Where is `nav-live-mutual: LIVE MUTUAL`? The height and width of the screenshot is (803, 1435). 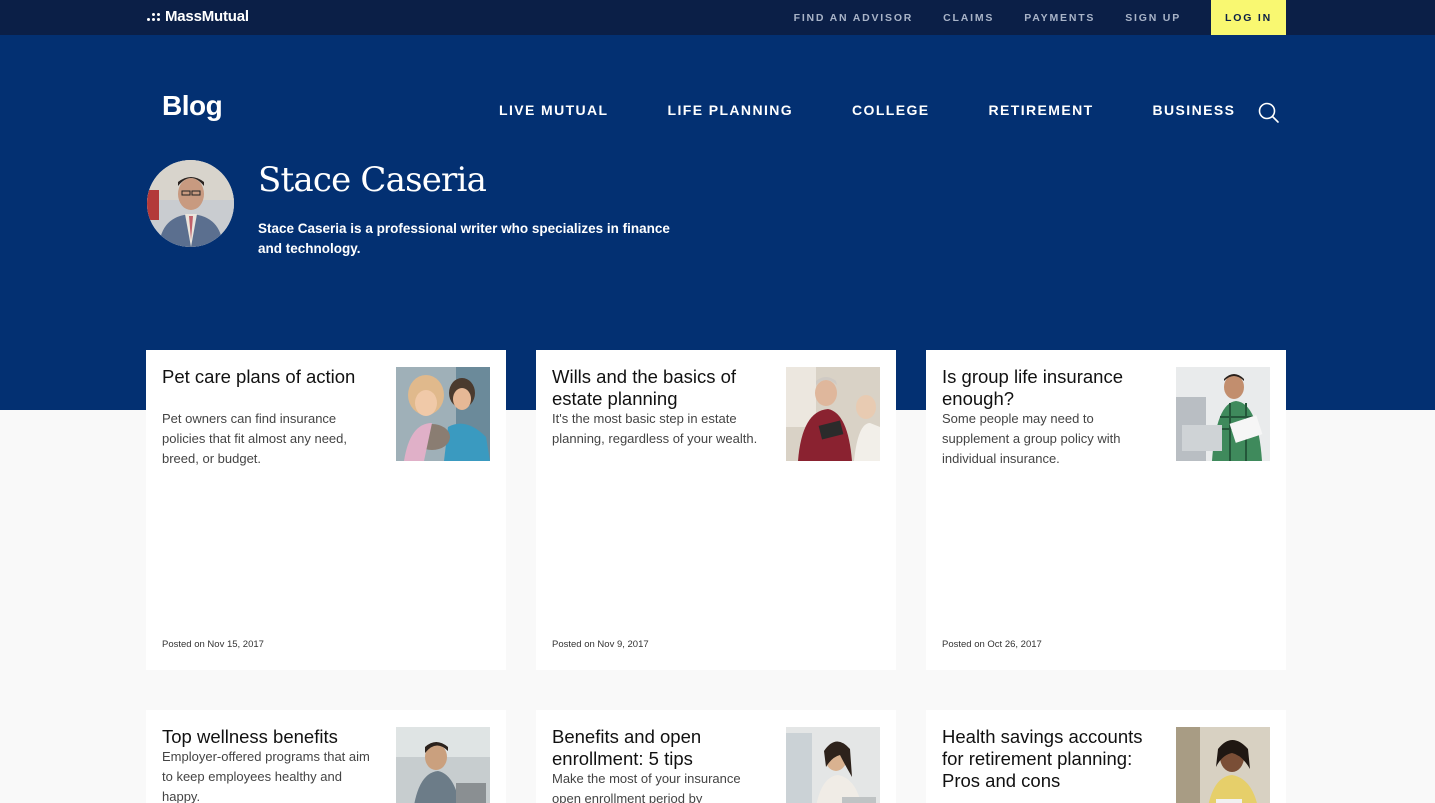
nav-live-mutual: LIVE MUTUAL is located at coordinates (554, 110).